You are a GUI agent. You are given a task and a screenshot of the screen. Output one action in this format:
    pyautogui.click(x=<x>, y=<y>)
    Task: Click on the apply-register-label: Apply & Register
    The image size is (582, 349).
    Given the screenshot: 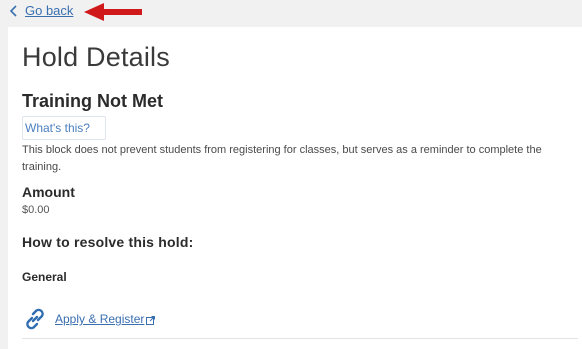 What is the action you would take?
    pyautogui.click(x=100, y=319)
    